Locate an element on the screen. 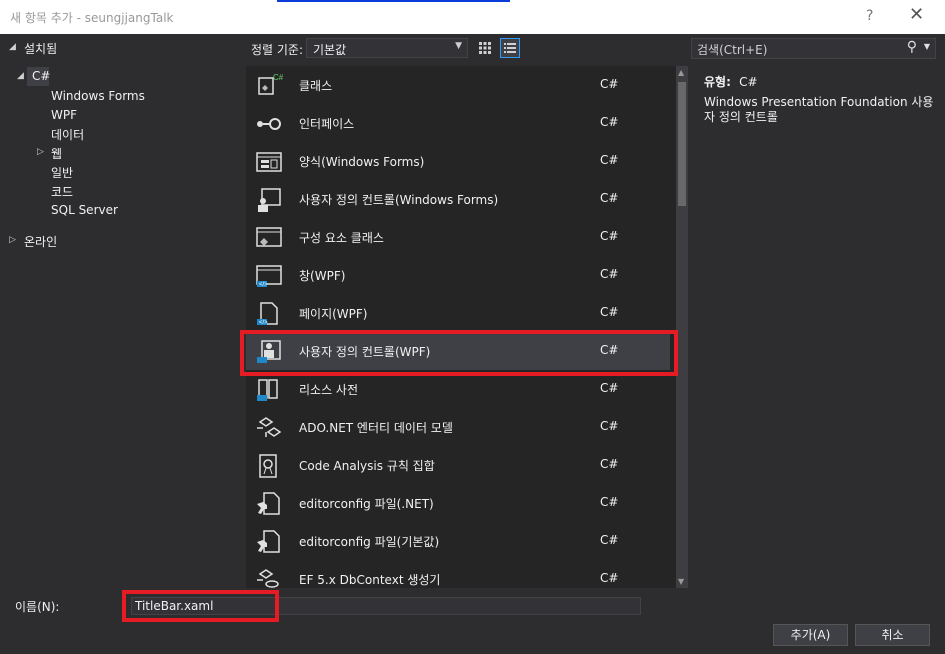  name-label: 이름(N): is located at coordinates (37, 607).